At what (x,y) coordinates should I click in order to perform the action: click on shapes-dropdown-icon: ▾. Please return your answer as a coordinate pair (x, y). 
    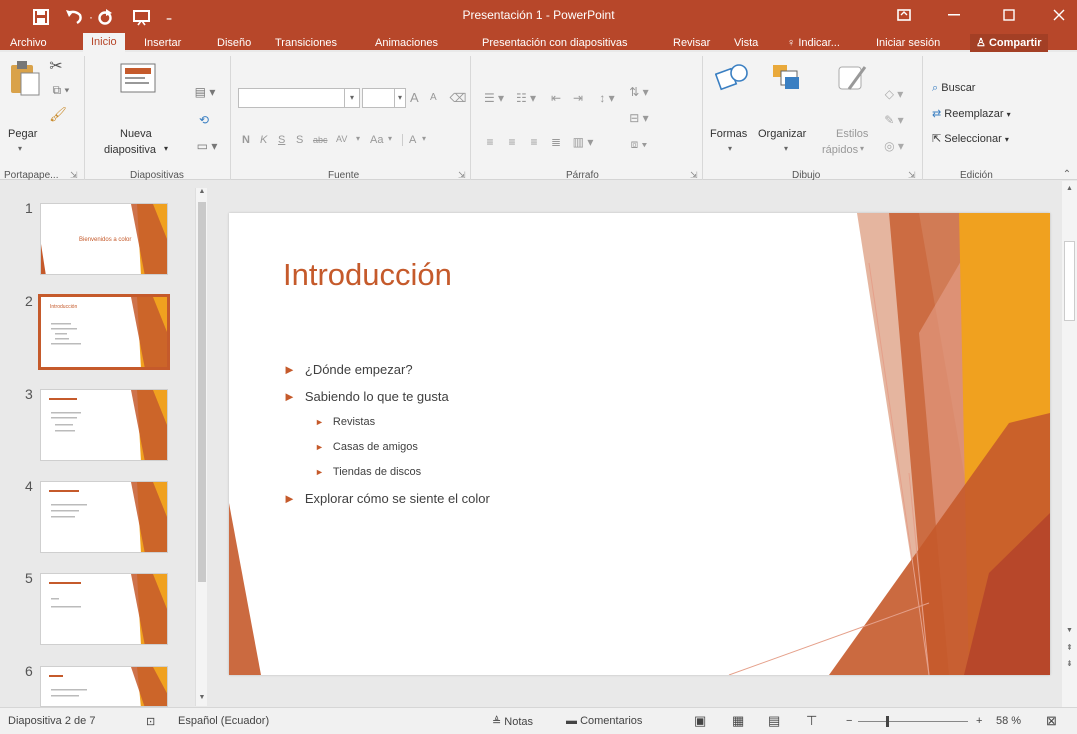
    Looking at the image, I should click on (730, 148).